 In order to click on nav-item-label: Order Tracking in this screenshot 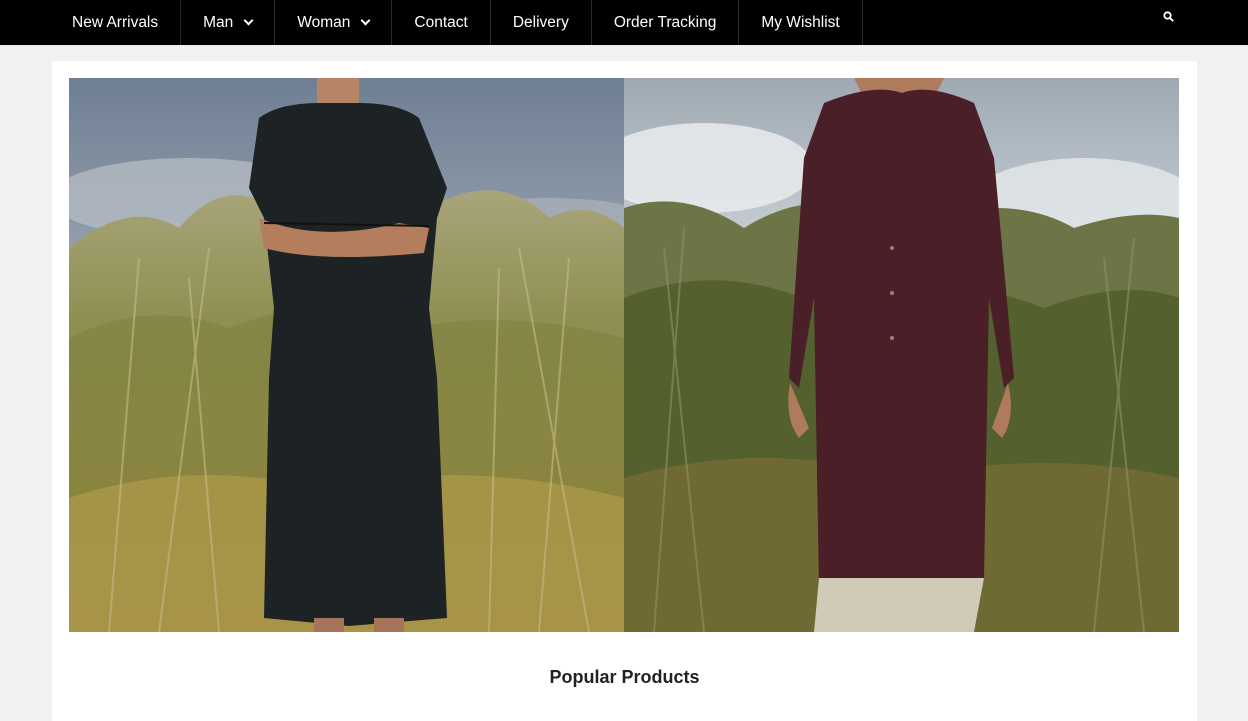, I will do `click(665, 22)`.